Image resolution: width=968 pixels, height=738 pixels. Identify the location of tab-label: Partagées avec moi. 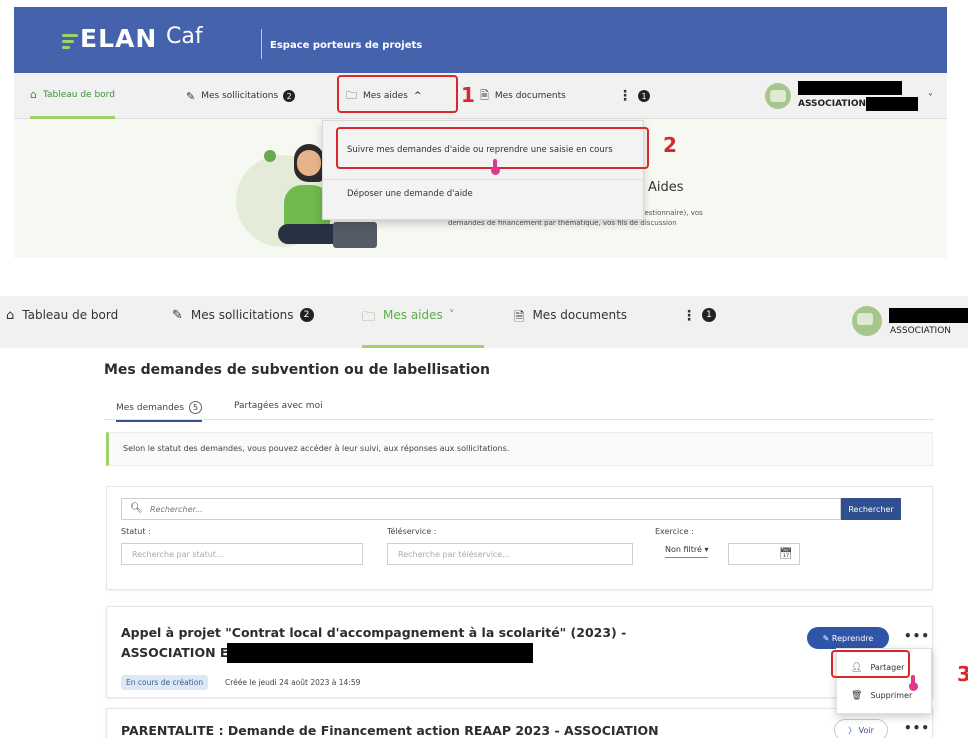
(278, 406).